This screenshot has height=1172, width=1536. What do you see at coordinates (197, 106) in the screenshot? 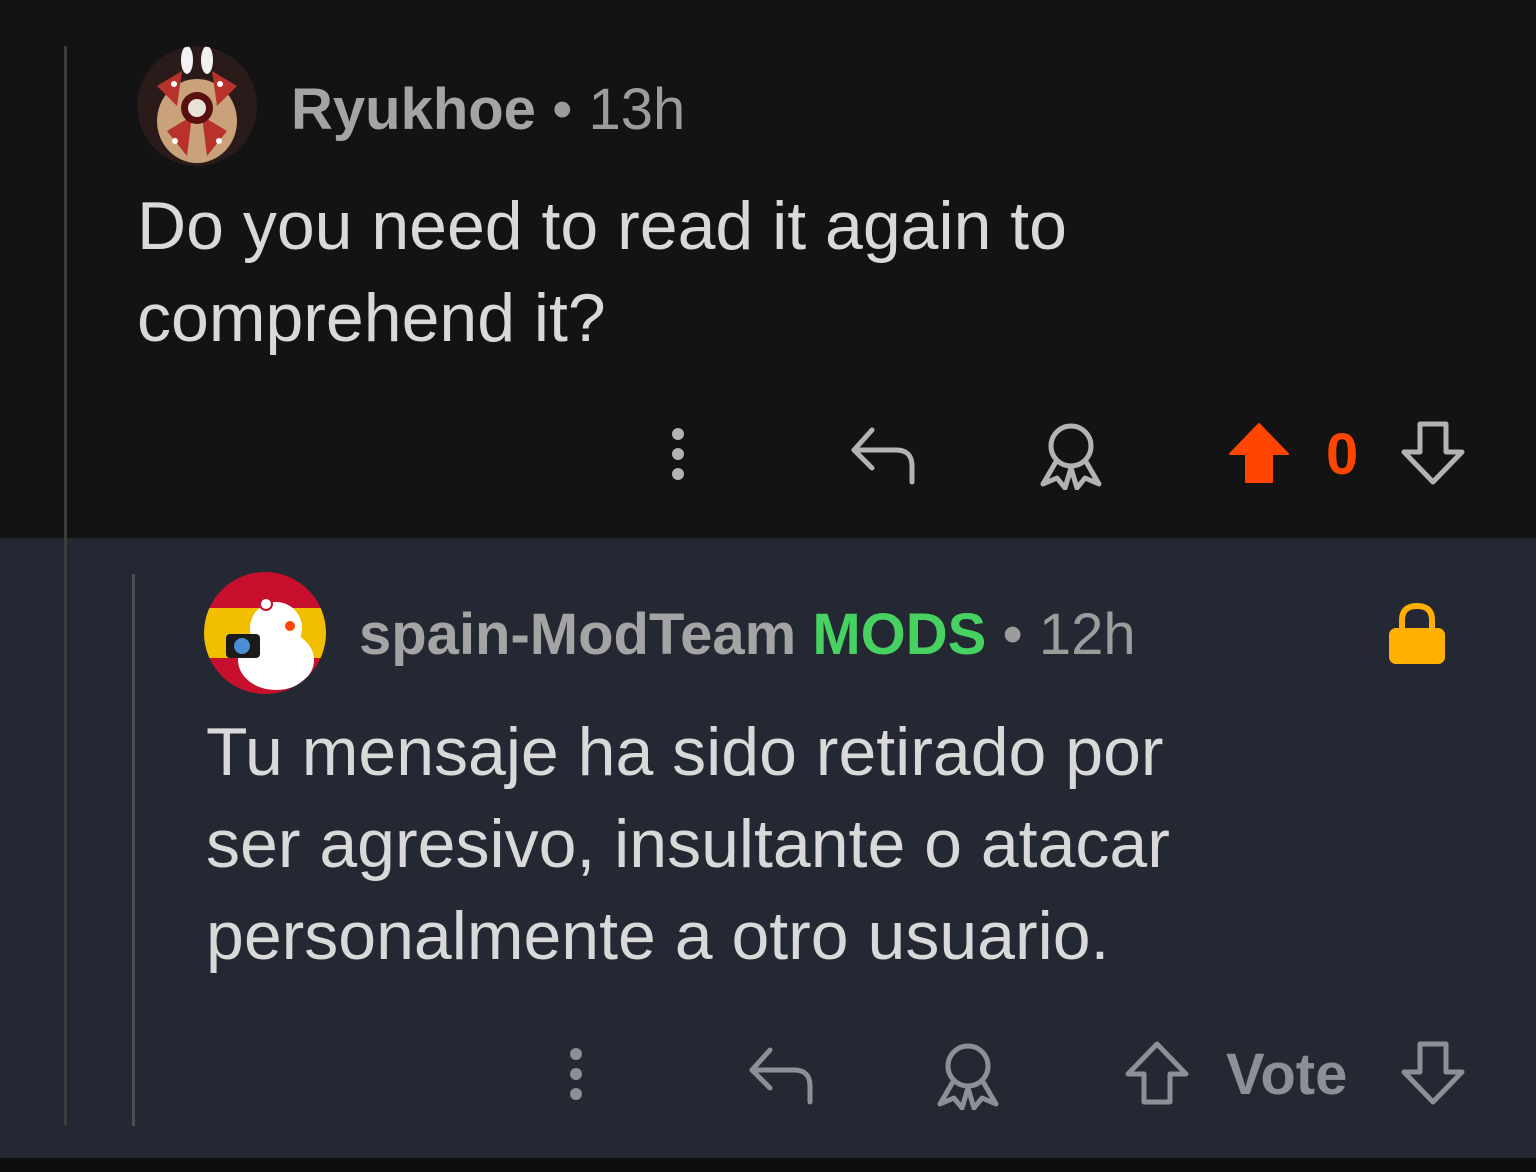
I see `avatar-ryukhoe` at bounding box center [197, 106].